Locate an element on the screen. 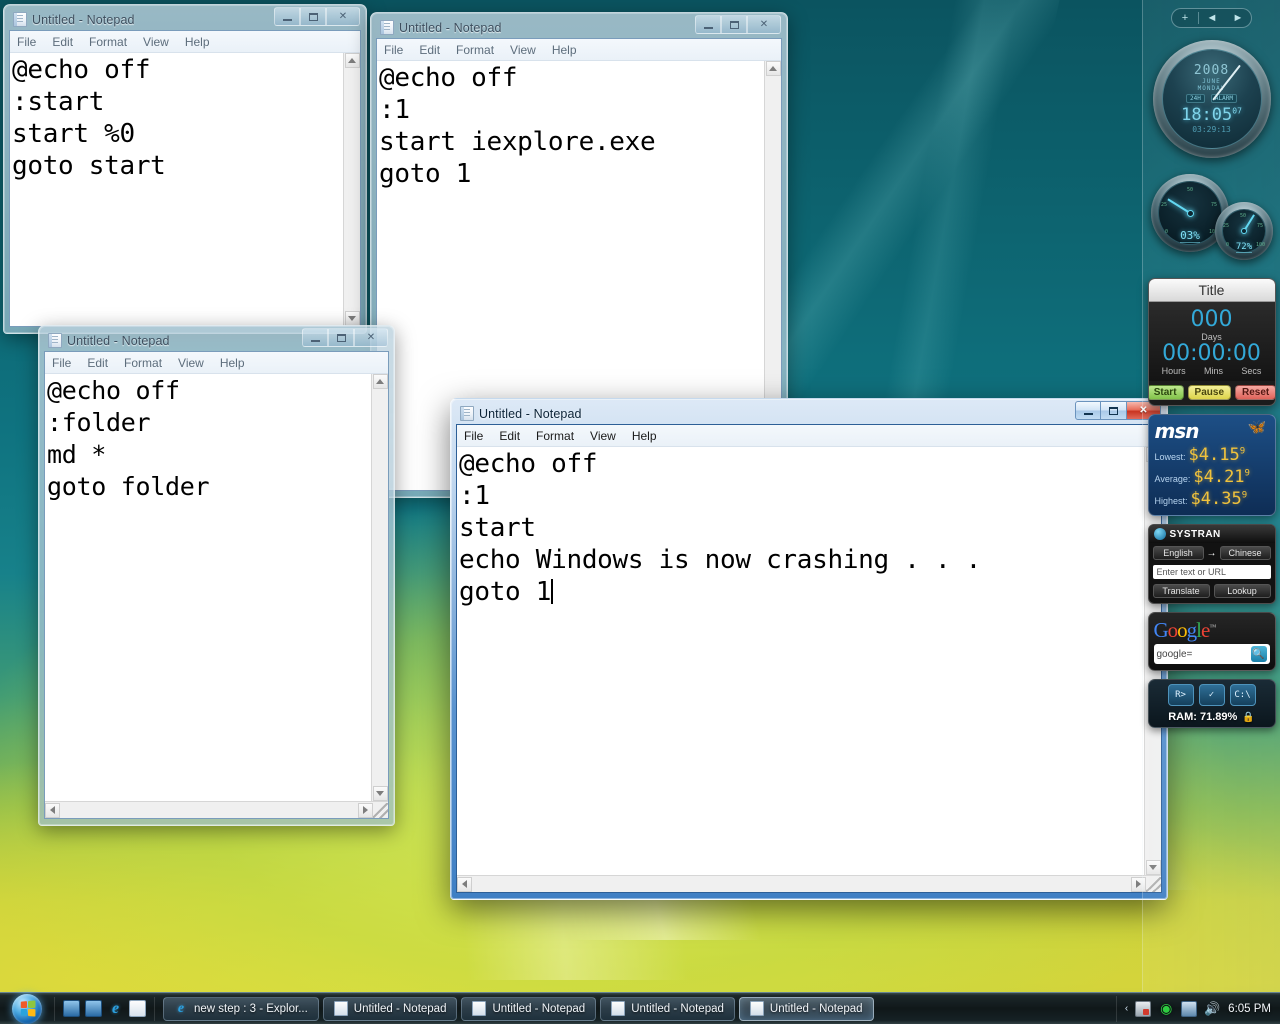  timer-pause-button: Pause is located at coordinates (1209, 392).